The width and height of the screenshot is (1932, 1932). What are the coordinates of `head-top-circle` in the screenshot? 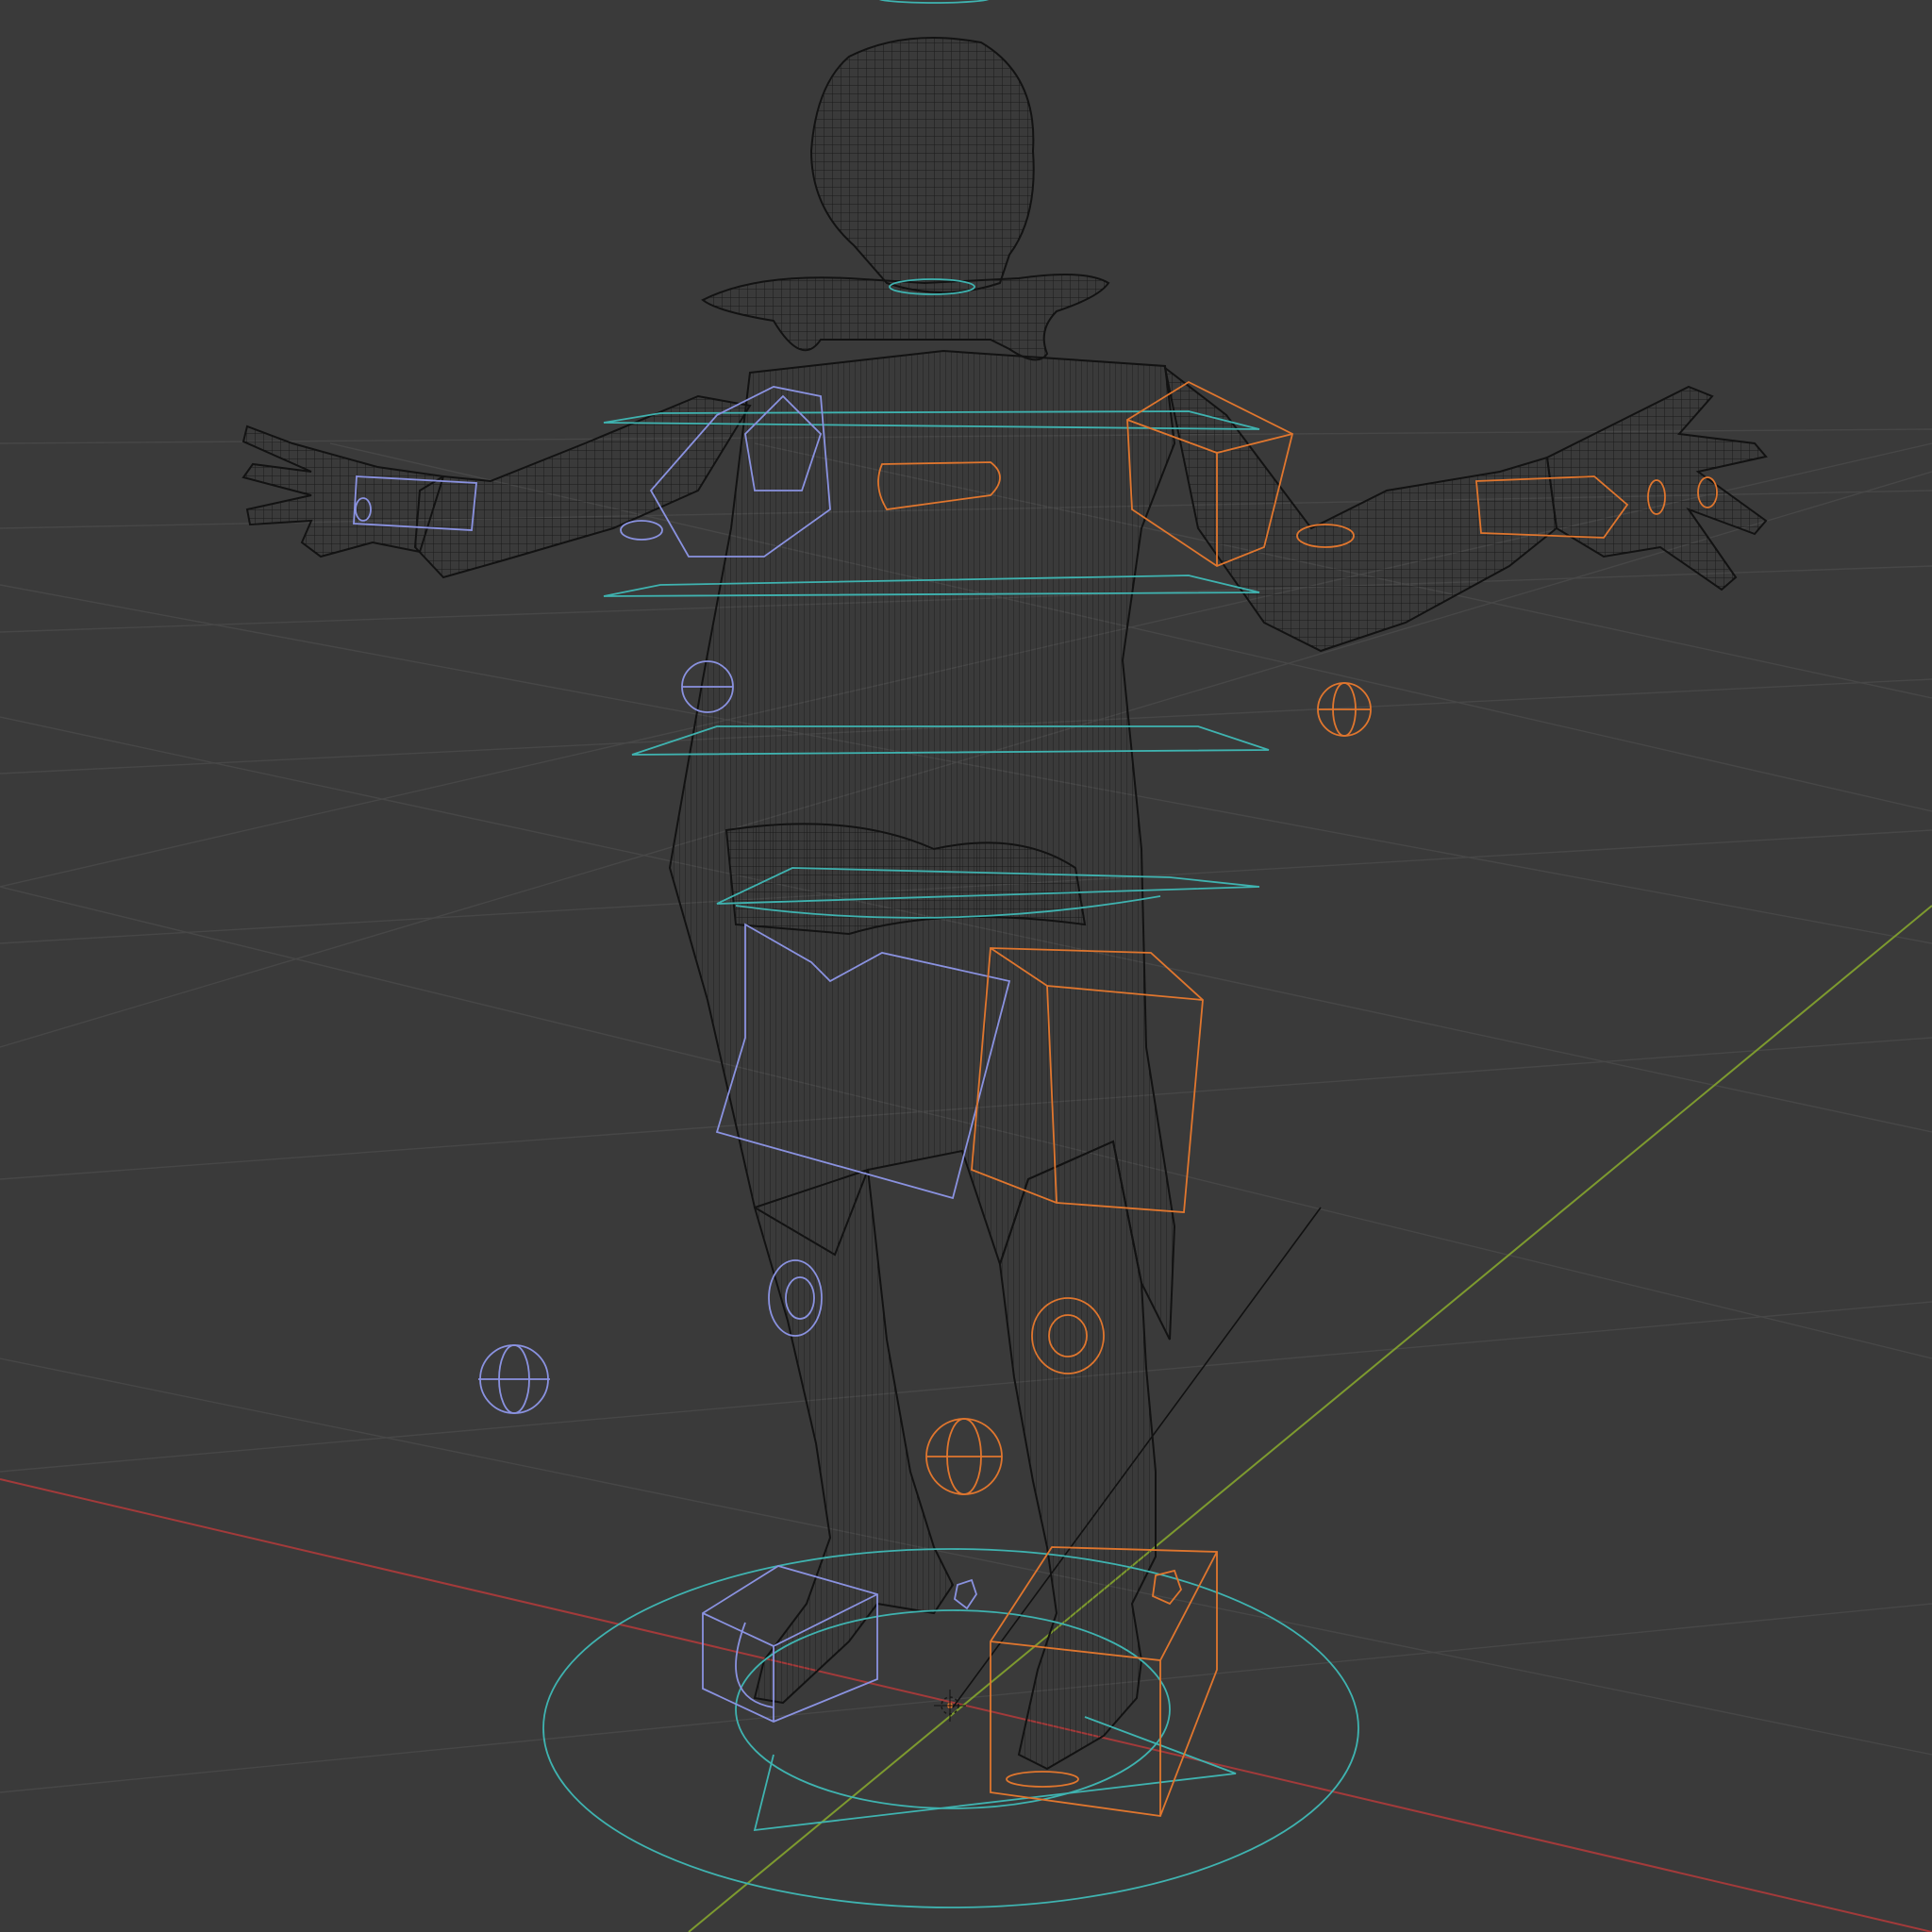 It's located at (934, 2).